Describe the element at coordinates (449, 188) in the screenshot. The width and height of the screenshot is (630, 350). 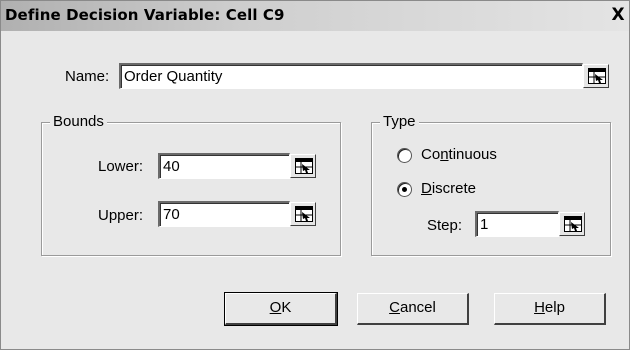
I see `discrete-radio-label: Discrete` at that location.